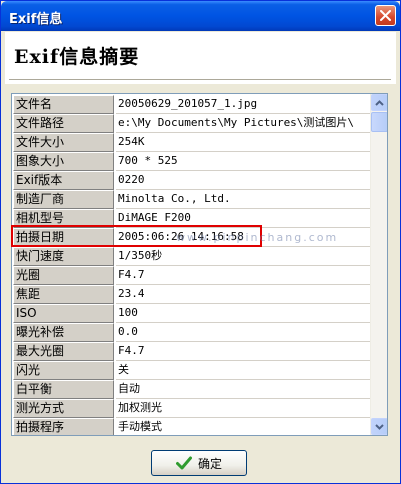 The image size is (401, 484). What do you see at coordinates (63, 142) in the screenshot?
I see `exif-key: 文件大小` at bounding box center [63, 142].